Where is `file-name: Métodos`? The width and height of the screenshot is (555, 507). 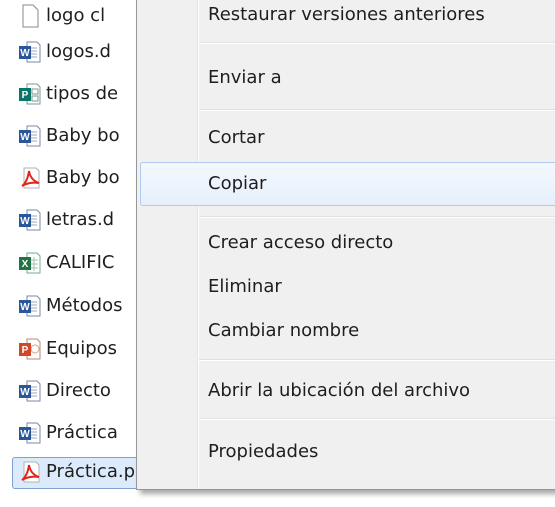 file-name: Métodos is located at coordinates (84, 305).